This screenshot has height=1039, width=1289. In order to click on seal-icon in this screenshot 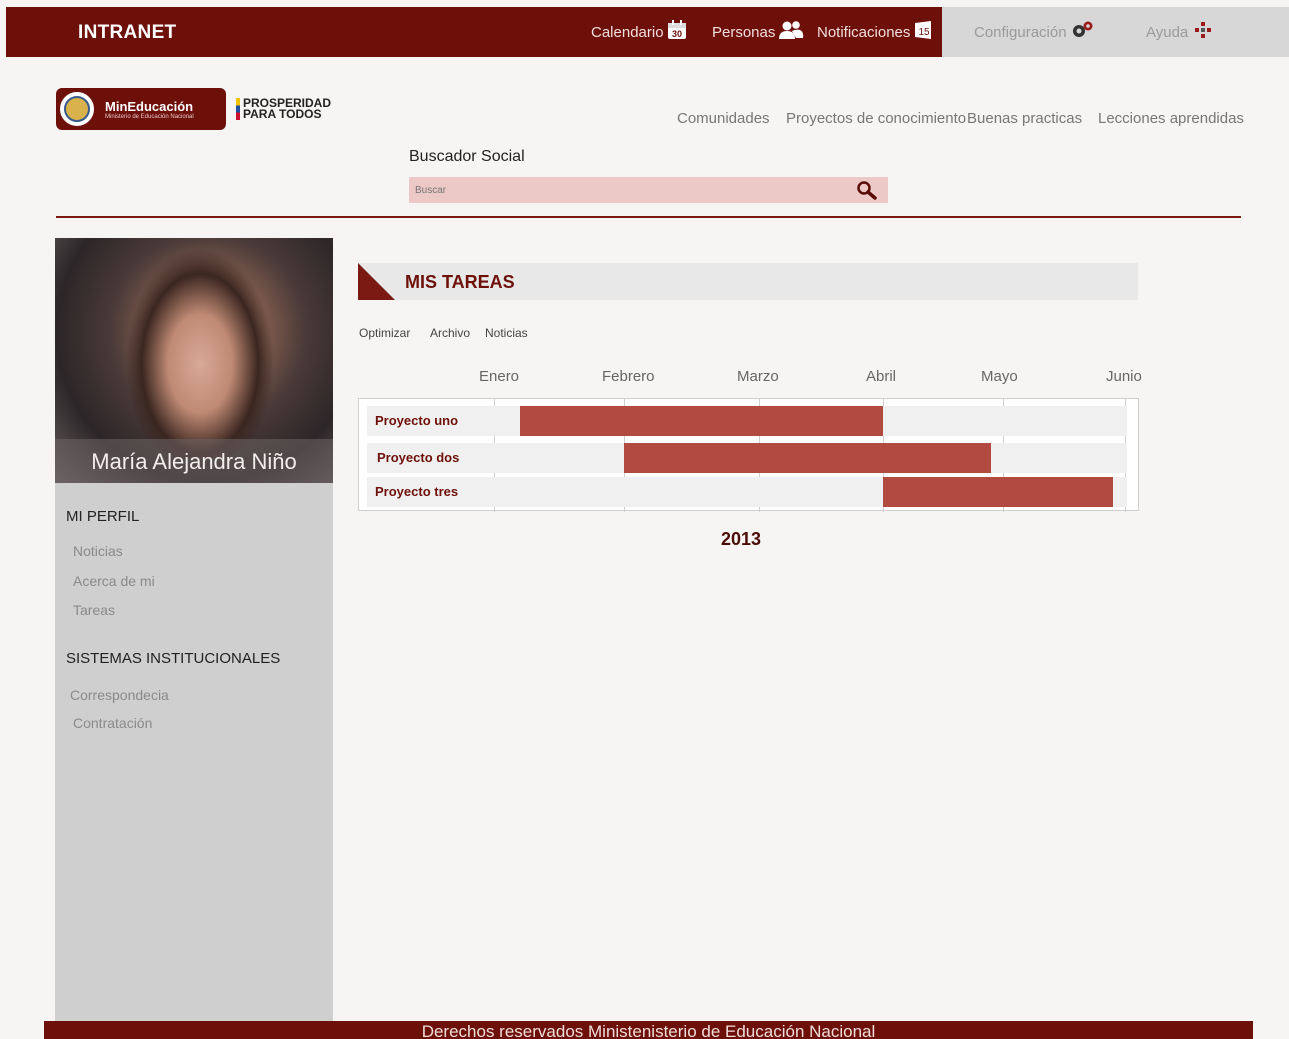, I will do `click(77, 109)`.